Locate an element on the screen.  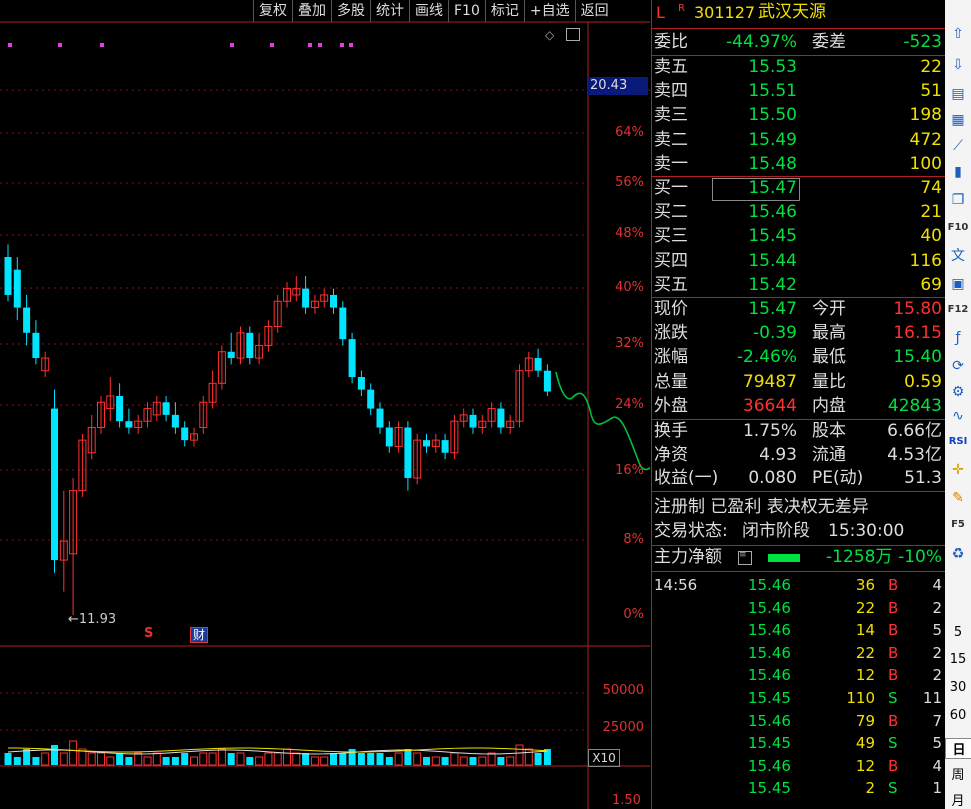
formula-icon: ƒ is located at coordinates (958, 338).